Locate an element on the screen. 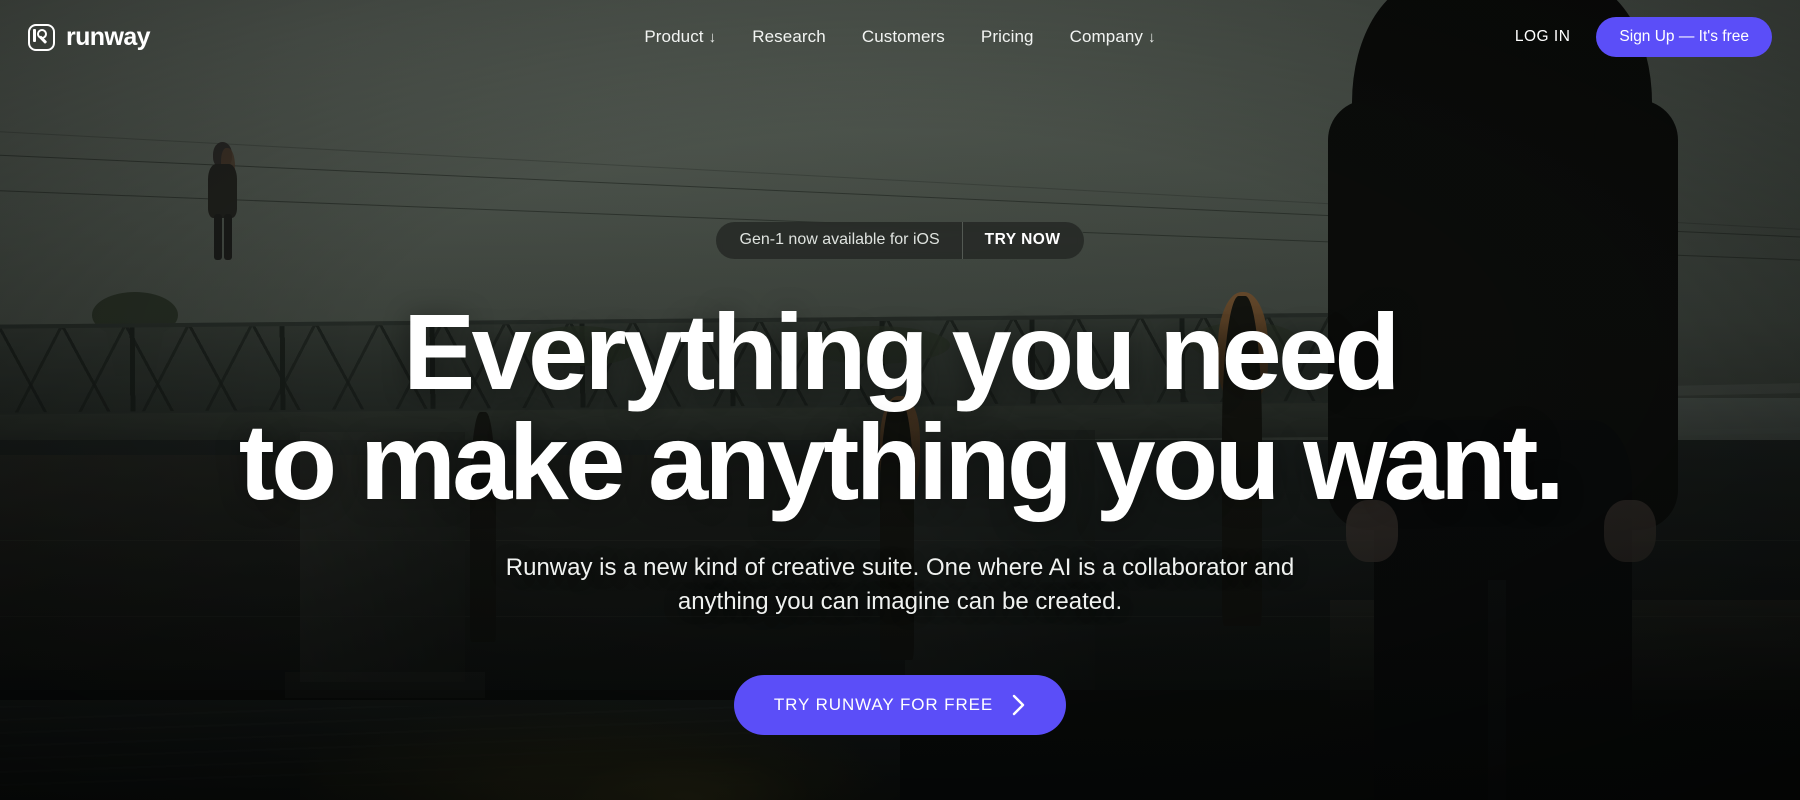 This screenshot has width=1800, height=800. nav-item-label: Customers is located at coordinates (903, 36).